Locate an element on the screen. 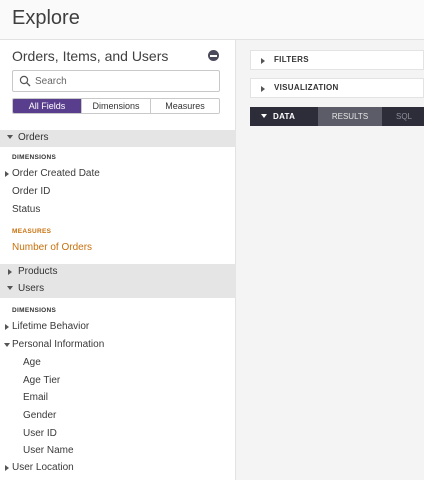 The width and height of the screenshot is (424, 480). group-personal-information: Personal Information is located at coordinates (58, 344).